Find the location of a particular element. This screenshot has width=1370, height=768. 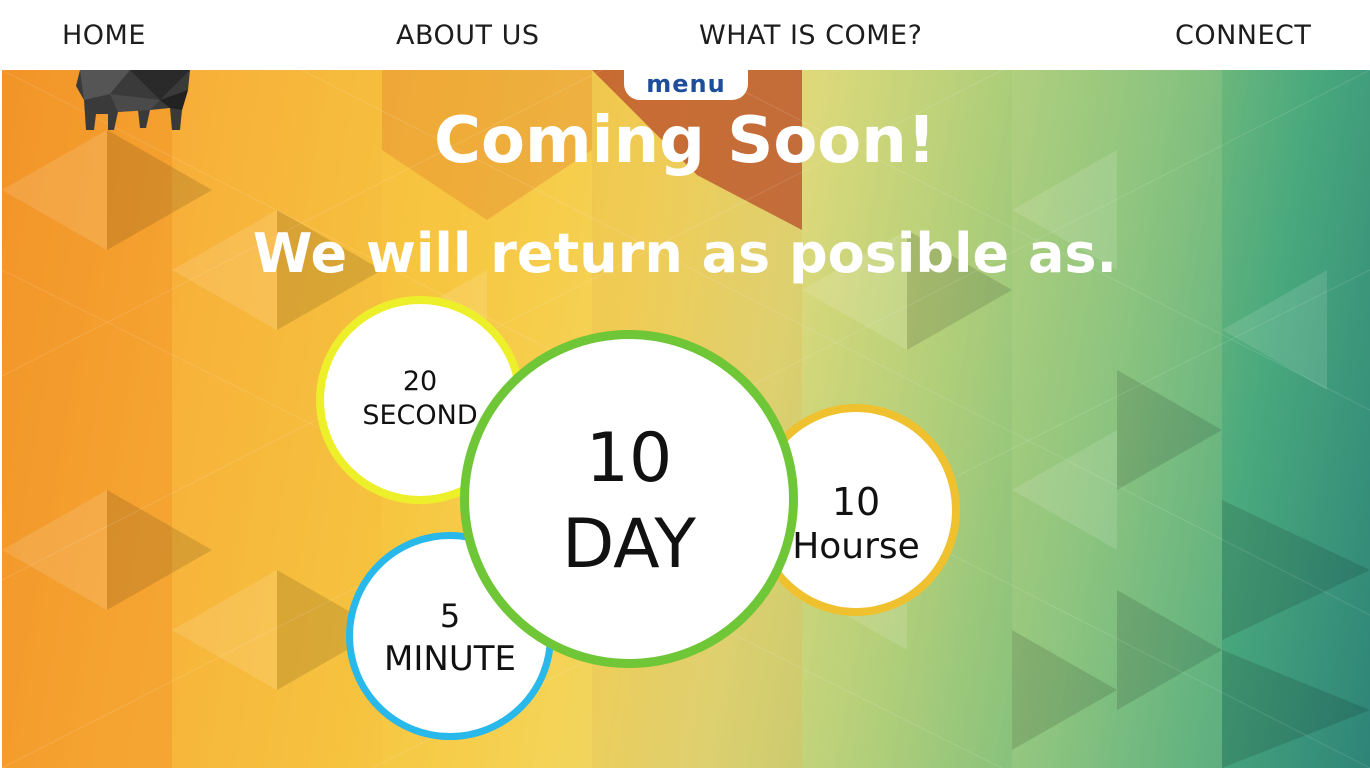

page-subtitle: We will return as posible as. is located at coordinates (685, 253).